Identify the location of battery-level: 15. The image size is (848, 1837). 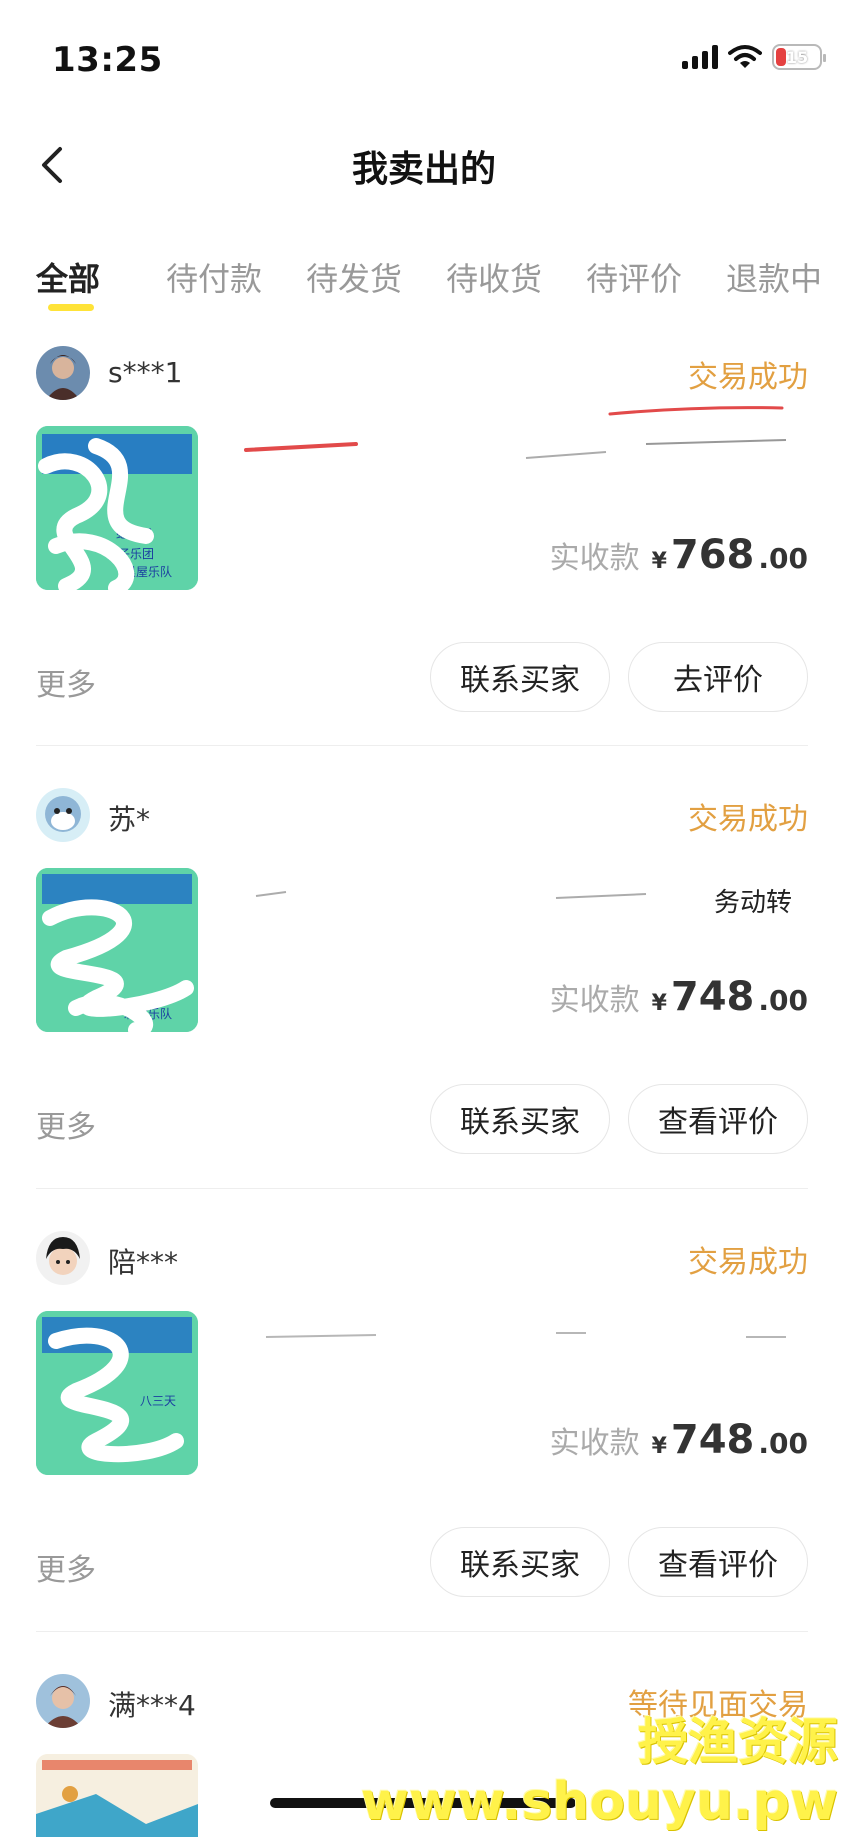
(797, 57).